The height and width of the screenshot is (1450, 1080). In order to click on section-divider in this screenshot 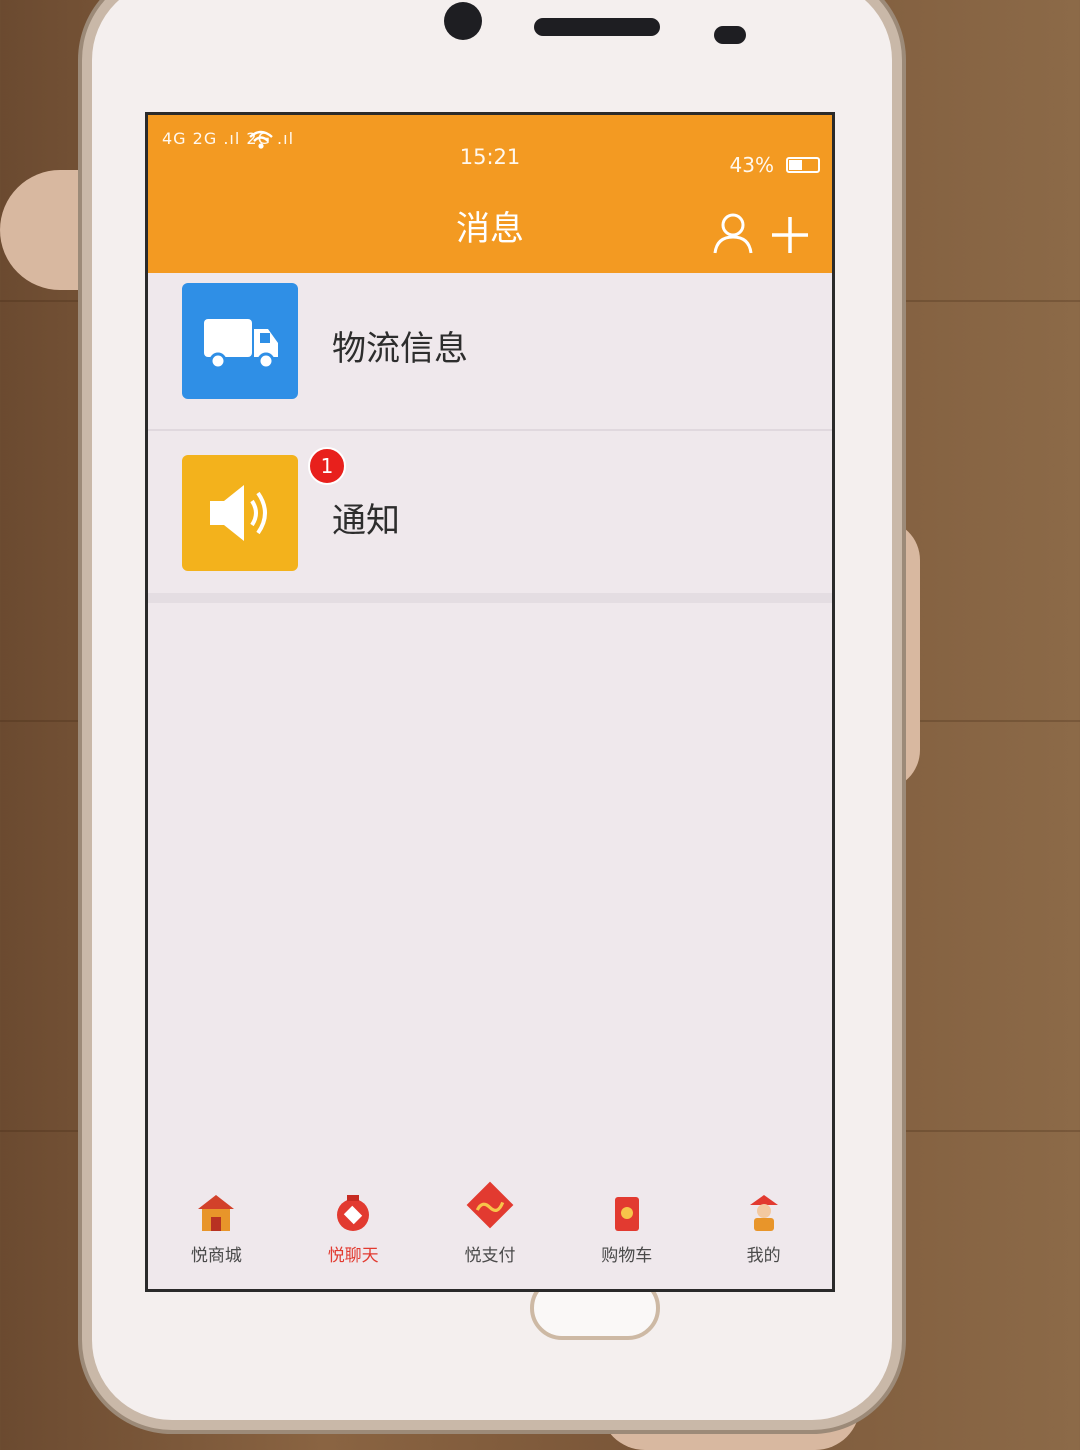, I will do `click(490, 598)`.